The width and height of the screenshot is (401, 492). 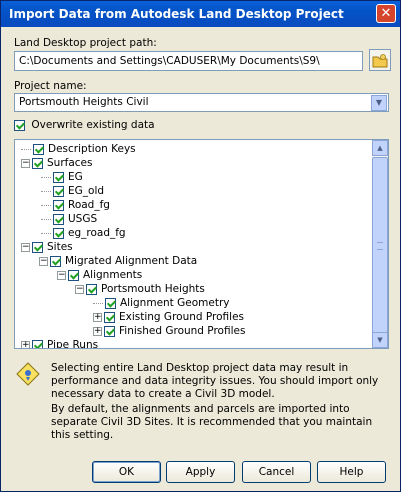 What do you see at coordinates (83, 234) in the screenshot?
I see `tree-node-eg-road-fg: eg_road_fg` at bounding box center [83, 234].